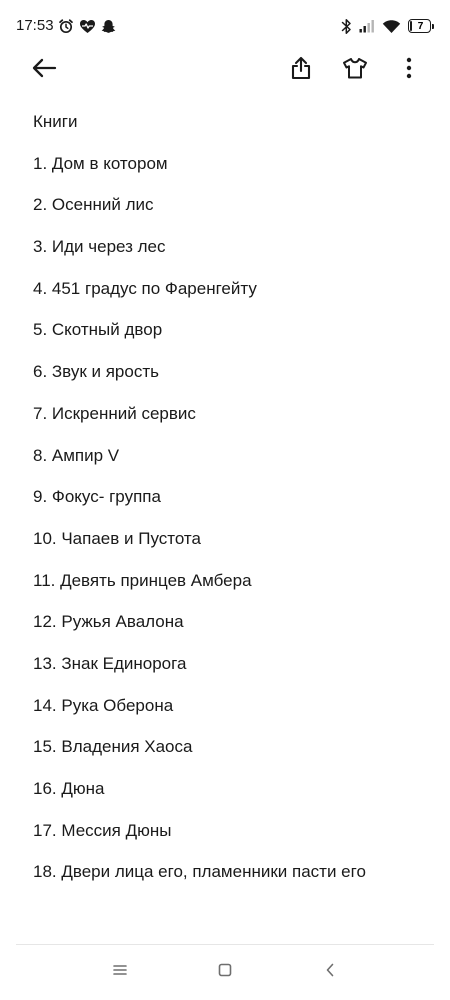 This screenshot has height=1000, width=450. I want to click on list-item: 10. Чапаев и Пустота, so click(233, 548).